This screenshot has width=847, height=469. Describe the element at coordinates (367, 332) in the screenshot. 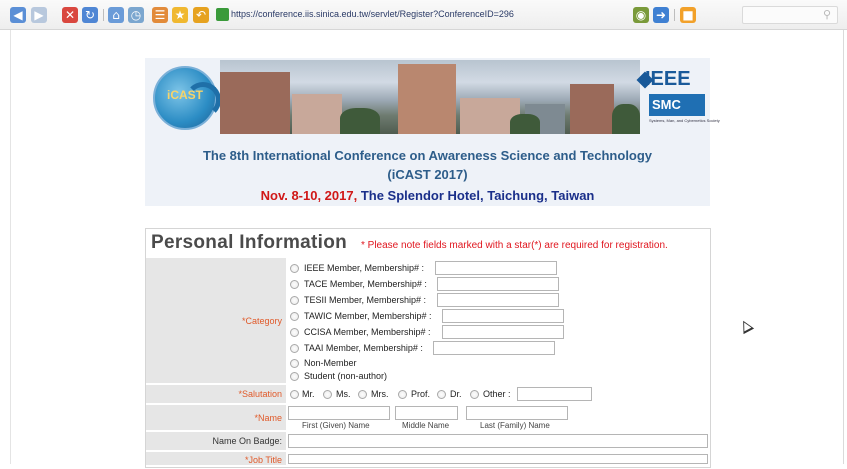

I see `category-option-label: CCISA Member, Membership# :` at that location.